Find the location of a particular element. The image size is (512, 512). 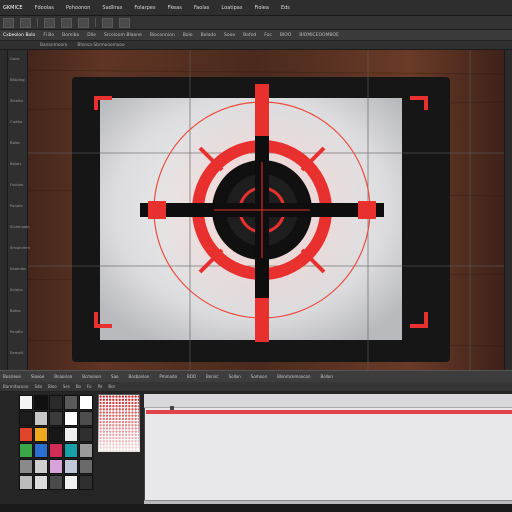

document-tab: Srcoloom Blaone is located at coordinates (123, 35).